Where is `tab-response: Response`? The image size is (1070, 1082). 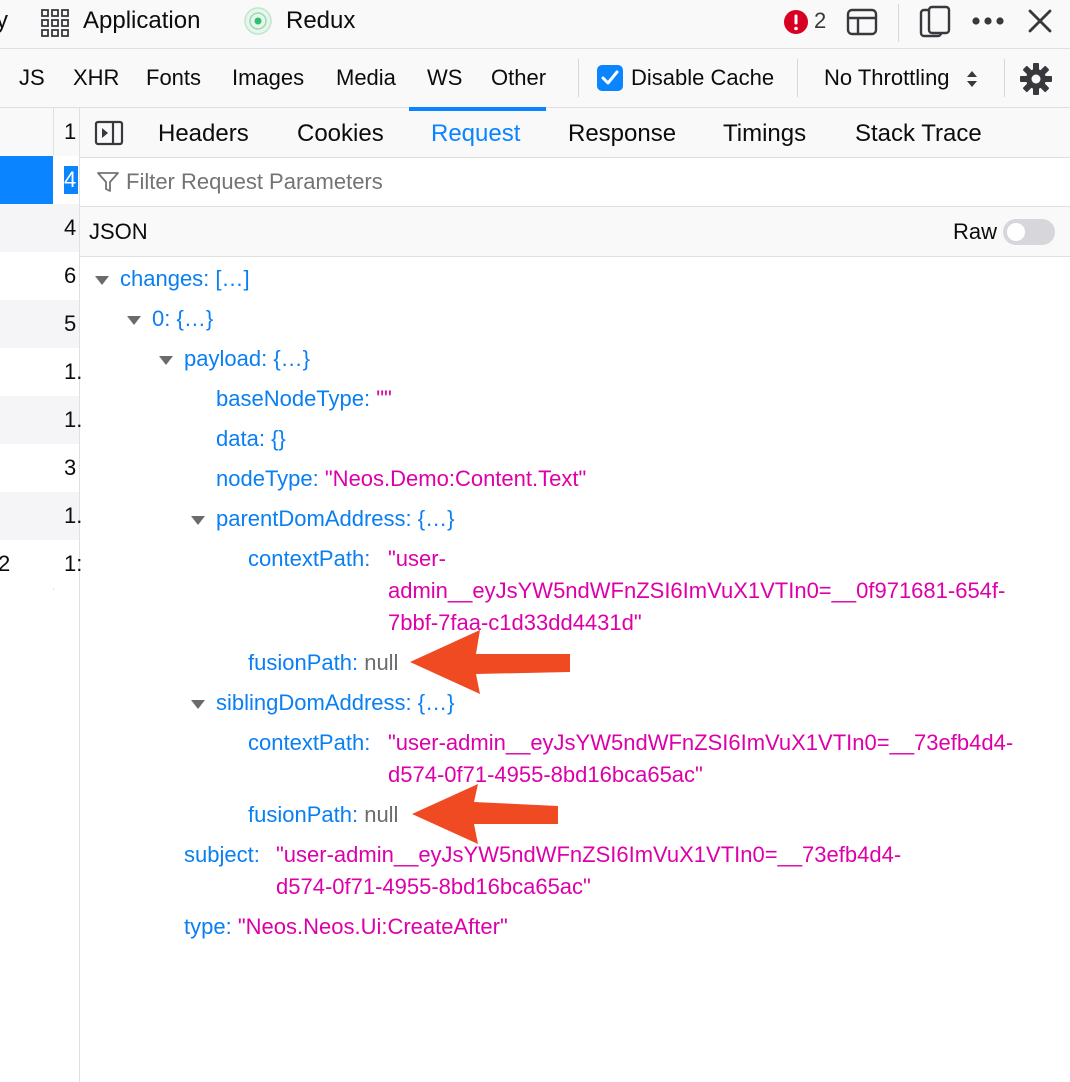 tab-response: Response is located at coordinates (622, 134).